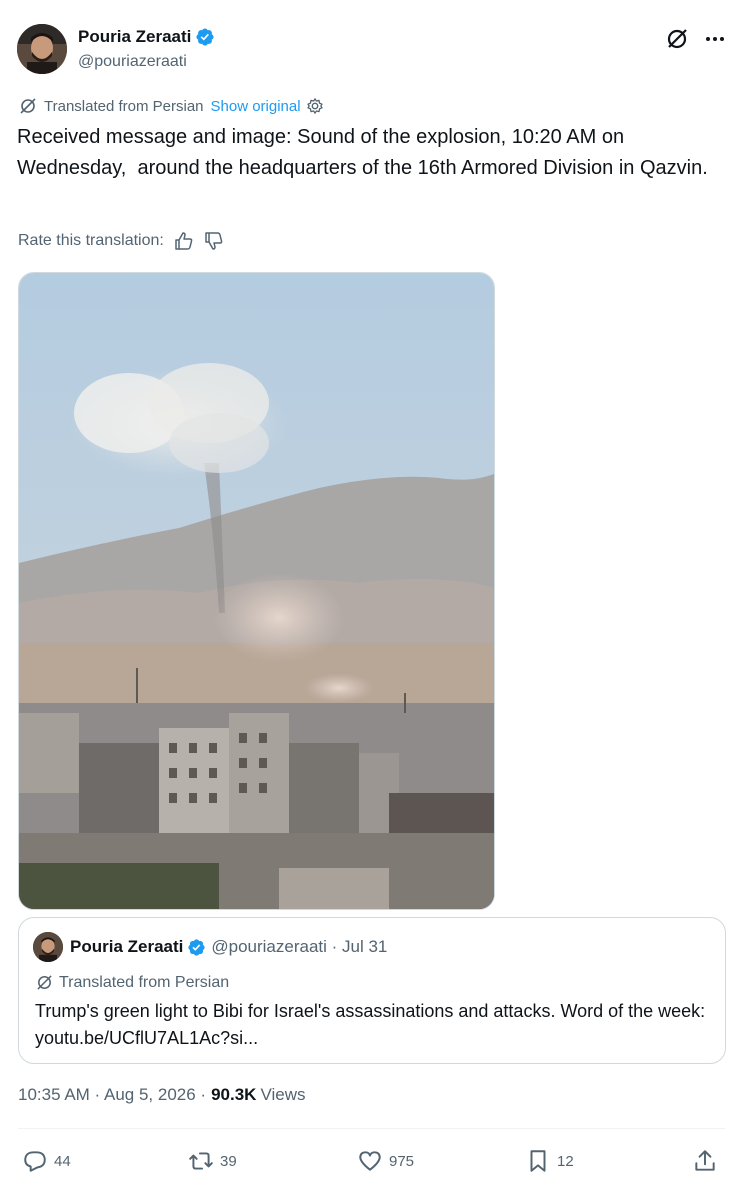 This screenshot has height=1187, width=751. I want to click on quoted-author-avatar, so click(48, 947).